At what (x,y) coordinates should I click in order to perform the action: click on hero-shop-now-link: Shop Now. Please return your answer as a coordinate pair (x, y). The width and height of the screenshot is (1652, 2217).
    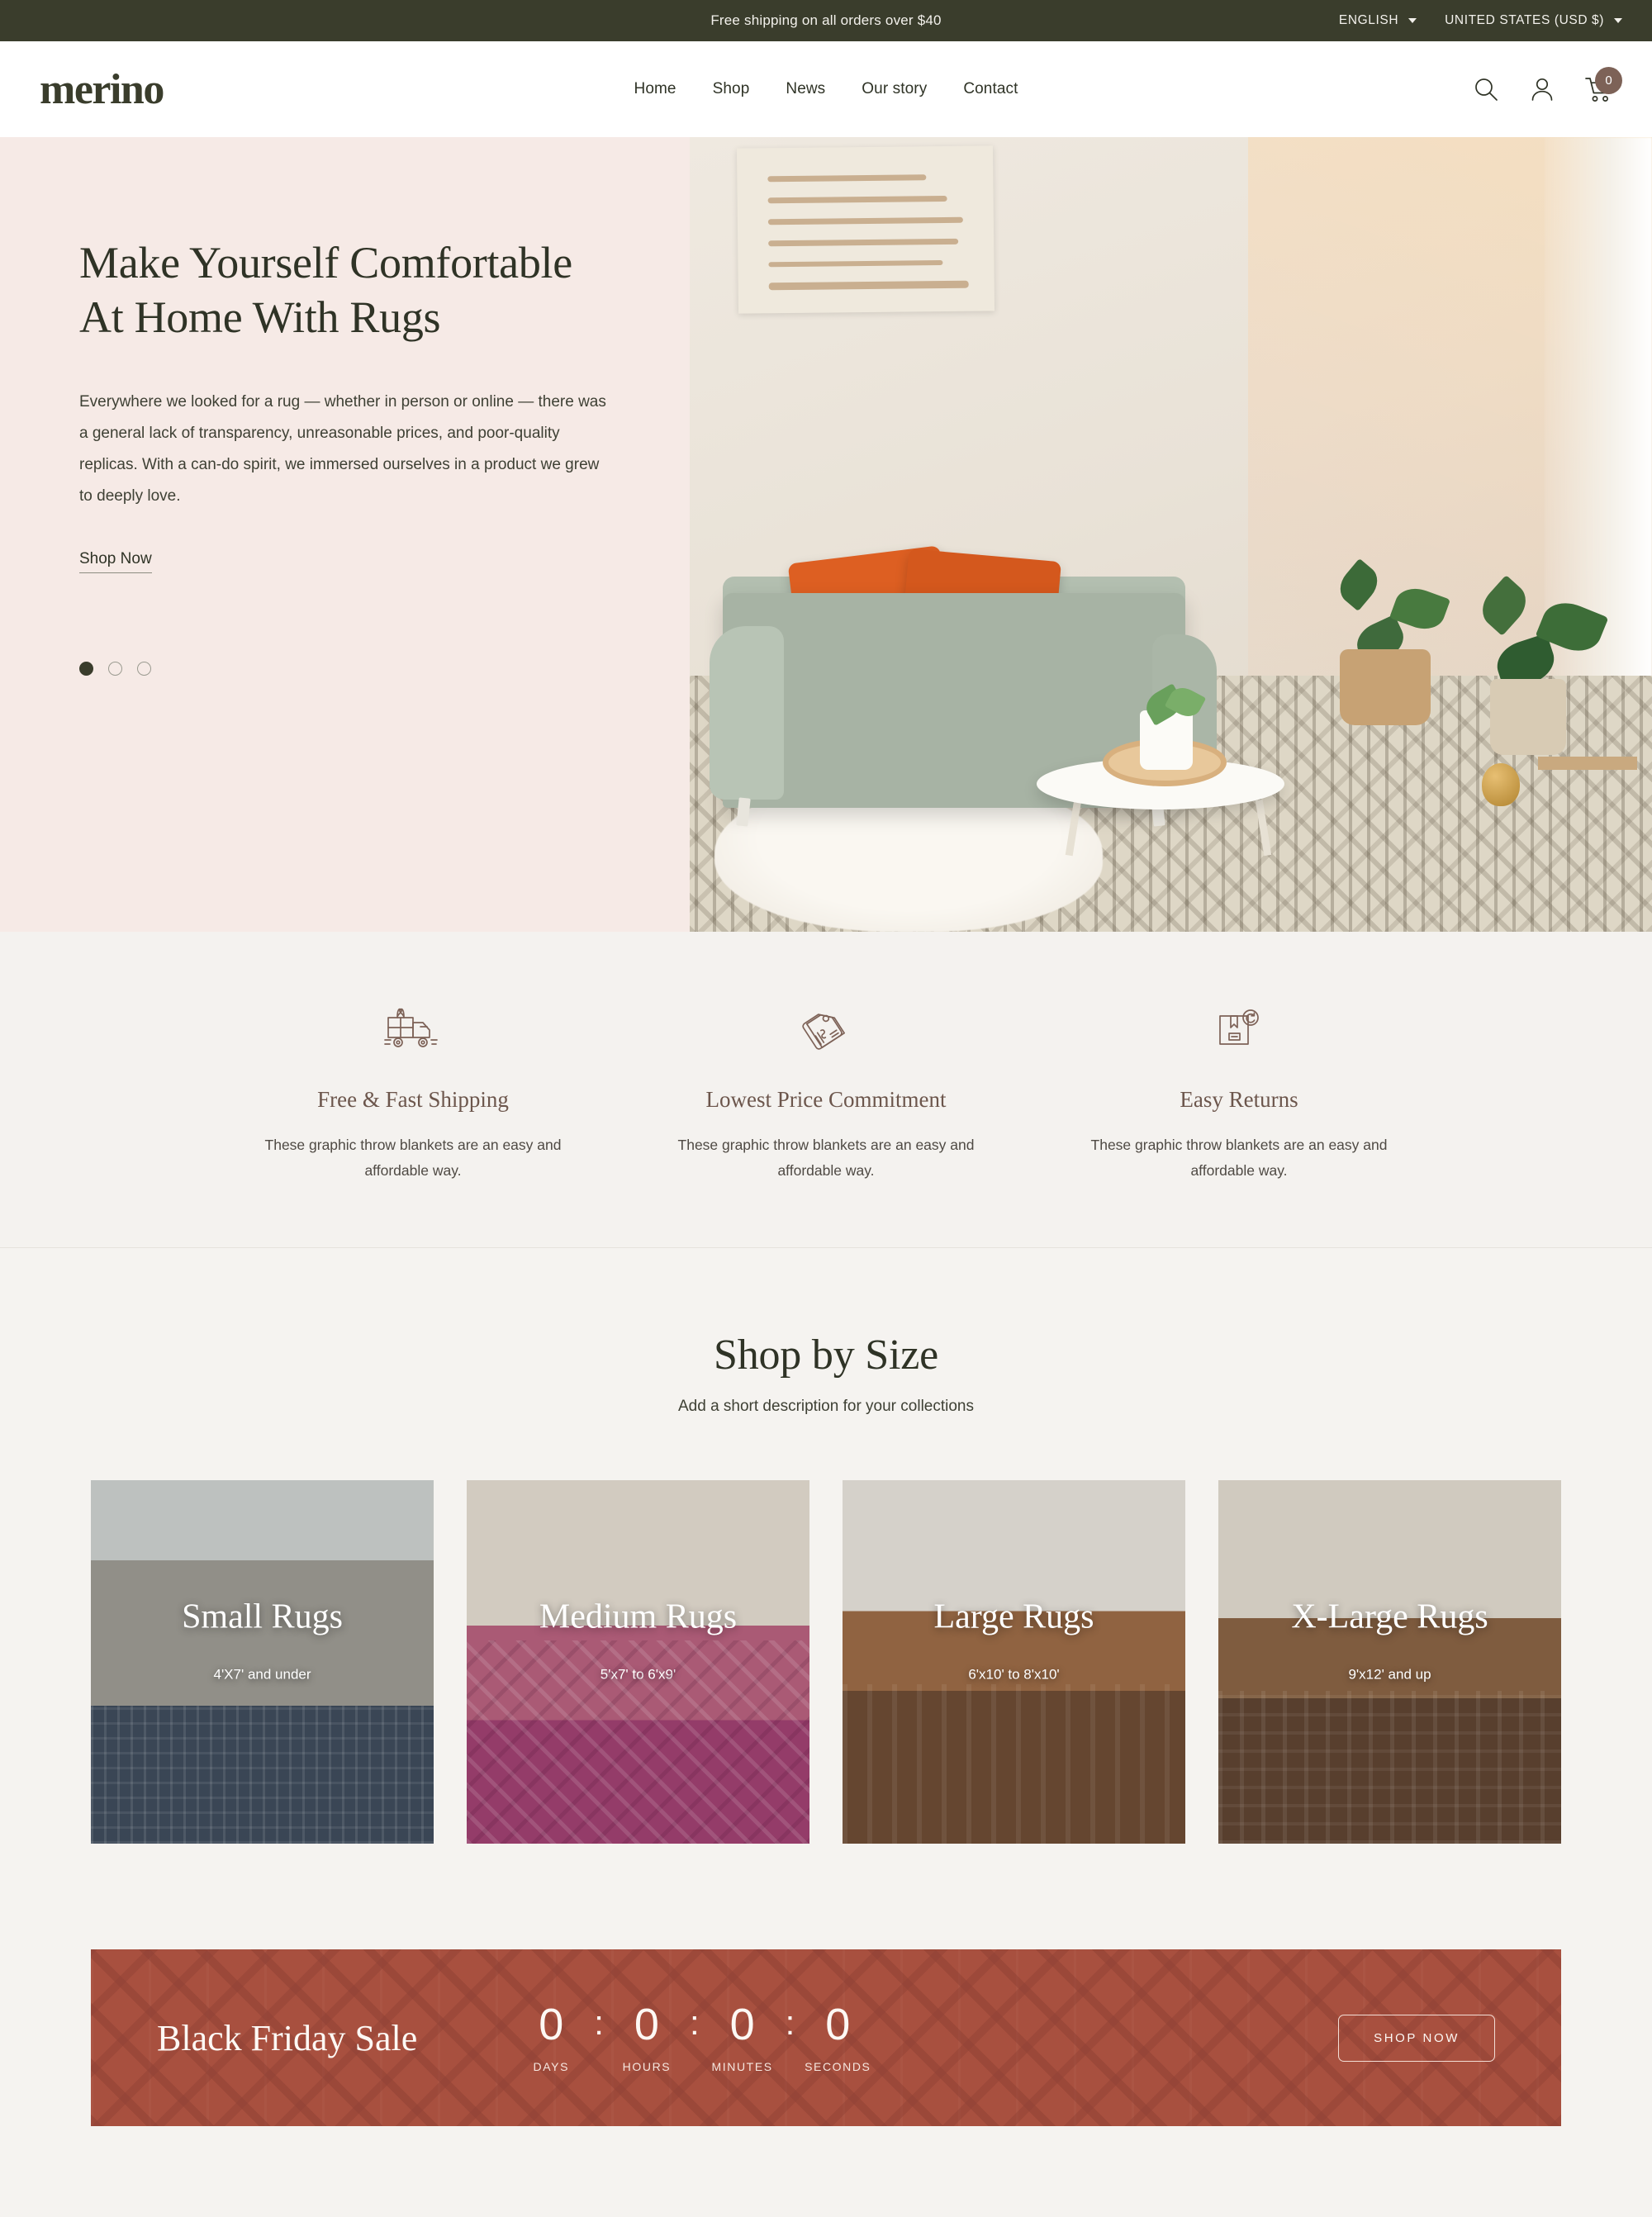
    Looking at the image, I should click on (115, 561).